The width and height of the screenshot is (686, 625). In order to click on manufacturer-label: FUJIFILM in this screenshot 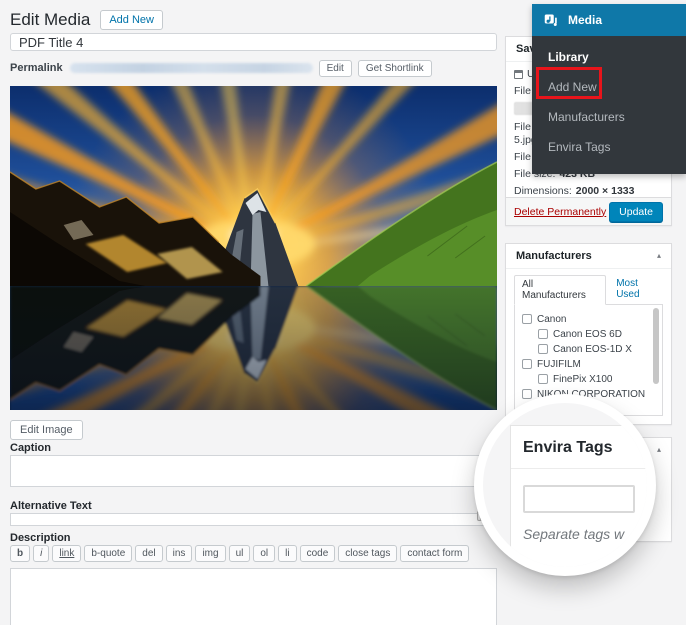, I will do `click(559, 364)`.